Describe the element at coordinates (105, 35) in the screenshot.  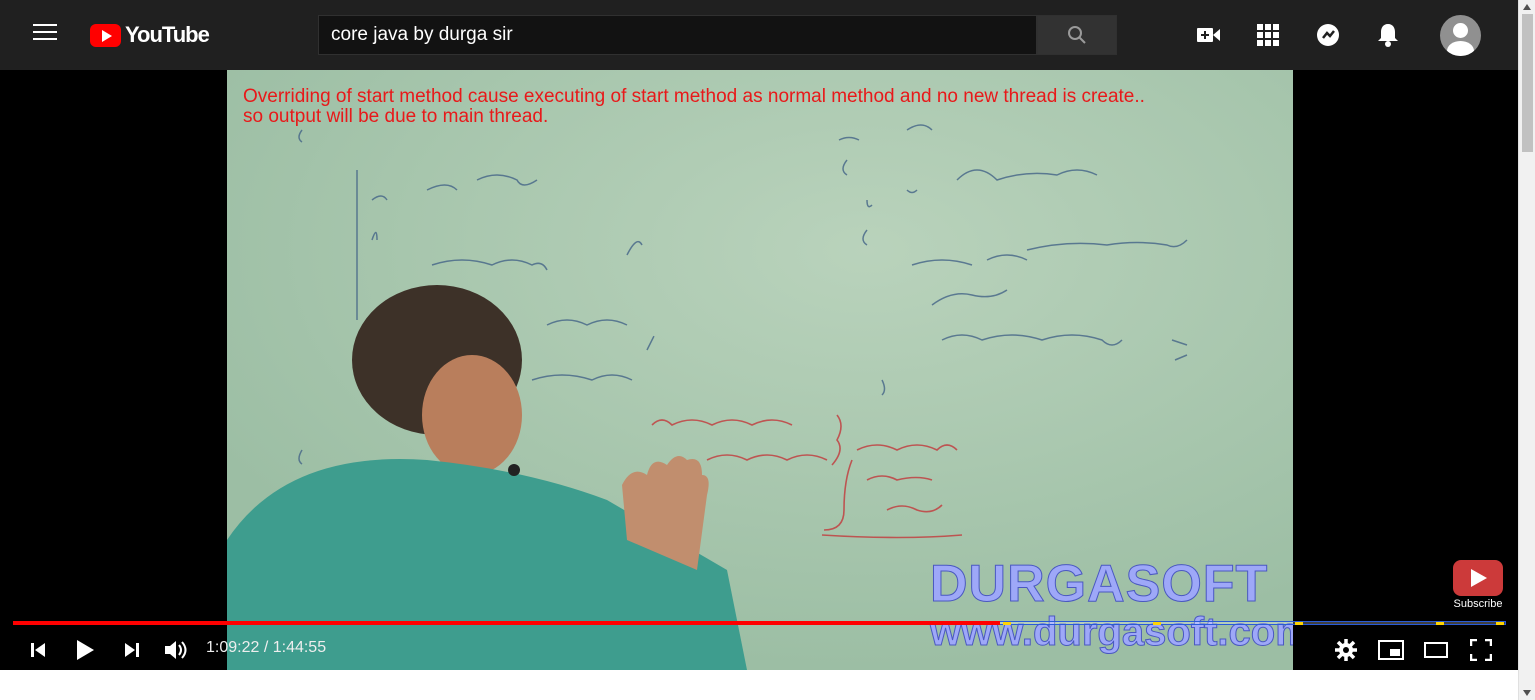
I see `youtube-play-icon` at that location.